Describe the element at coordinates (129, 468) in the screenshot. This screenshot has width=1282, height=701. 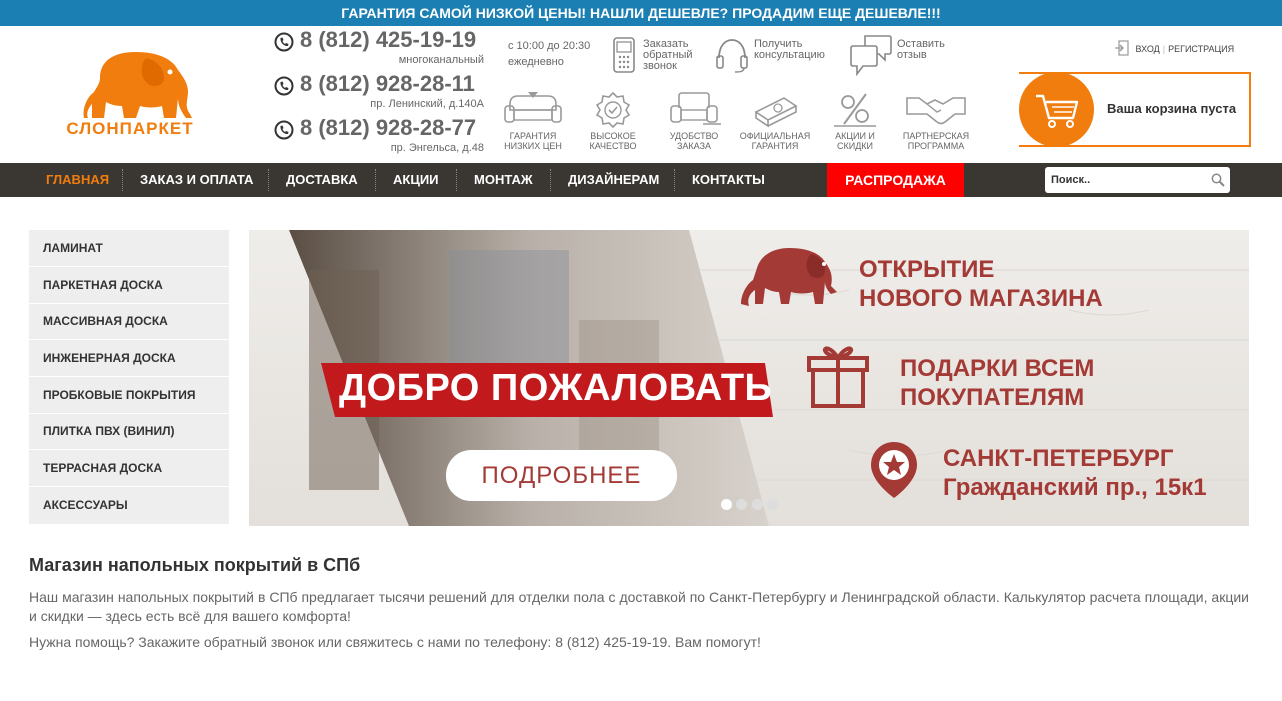
I see `sidebar-item-decking: Террасная доска` at that location.